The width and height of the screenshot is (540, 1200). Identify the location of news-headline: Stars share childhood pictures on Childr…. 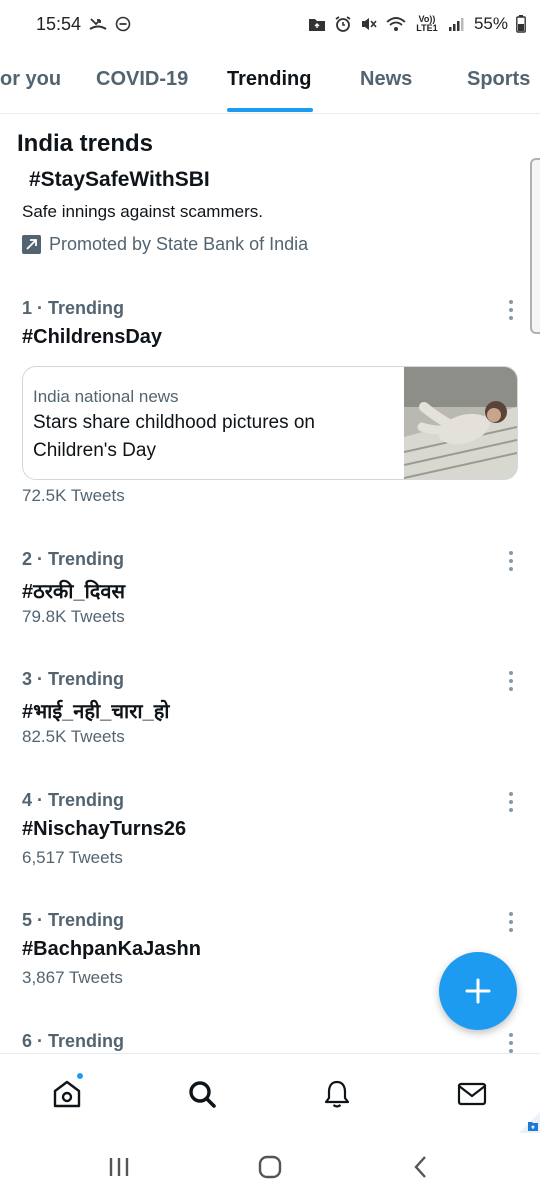
(174, 436).